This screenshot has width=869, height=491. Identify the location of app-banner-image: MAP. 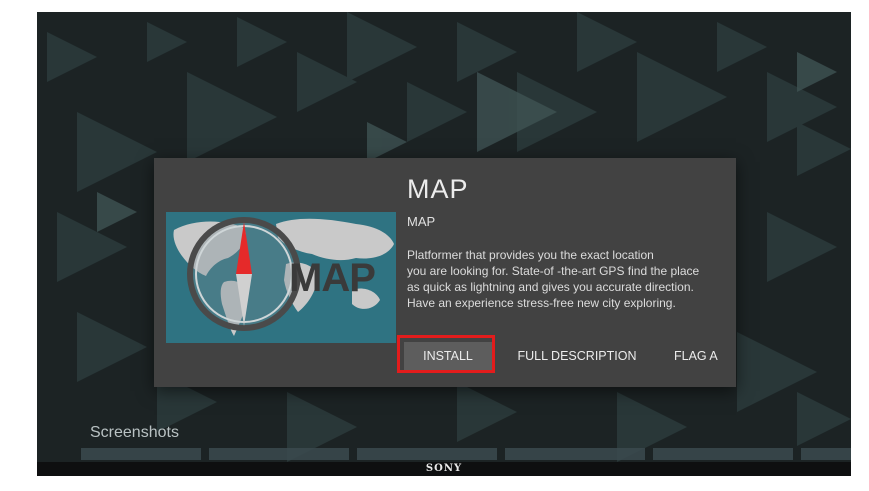
(281, 277).